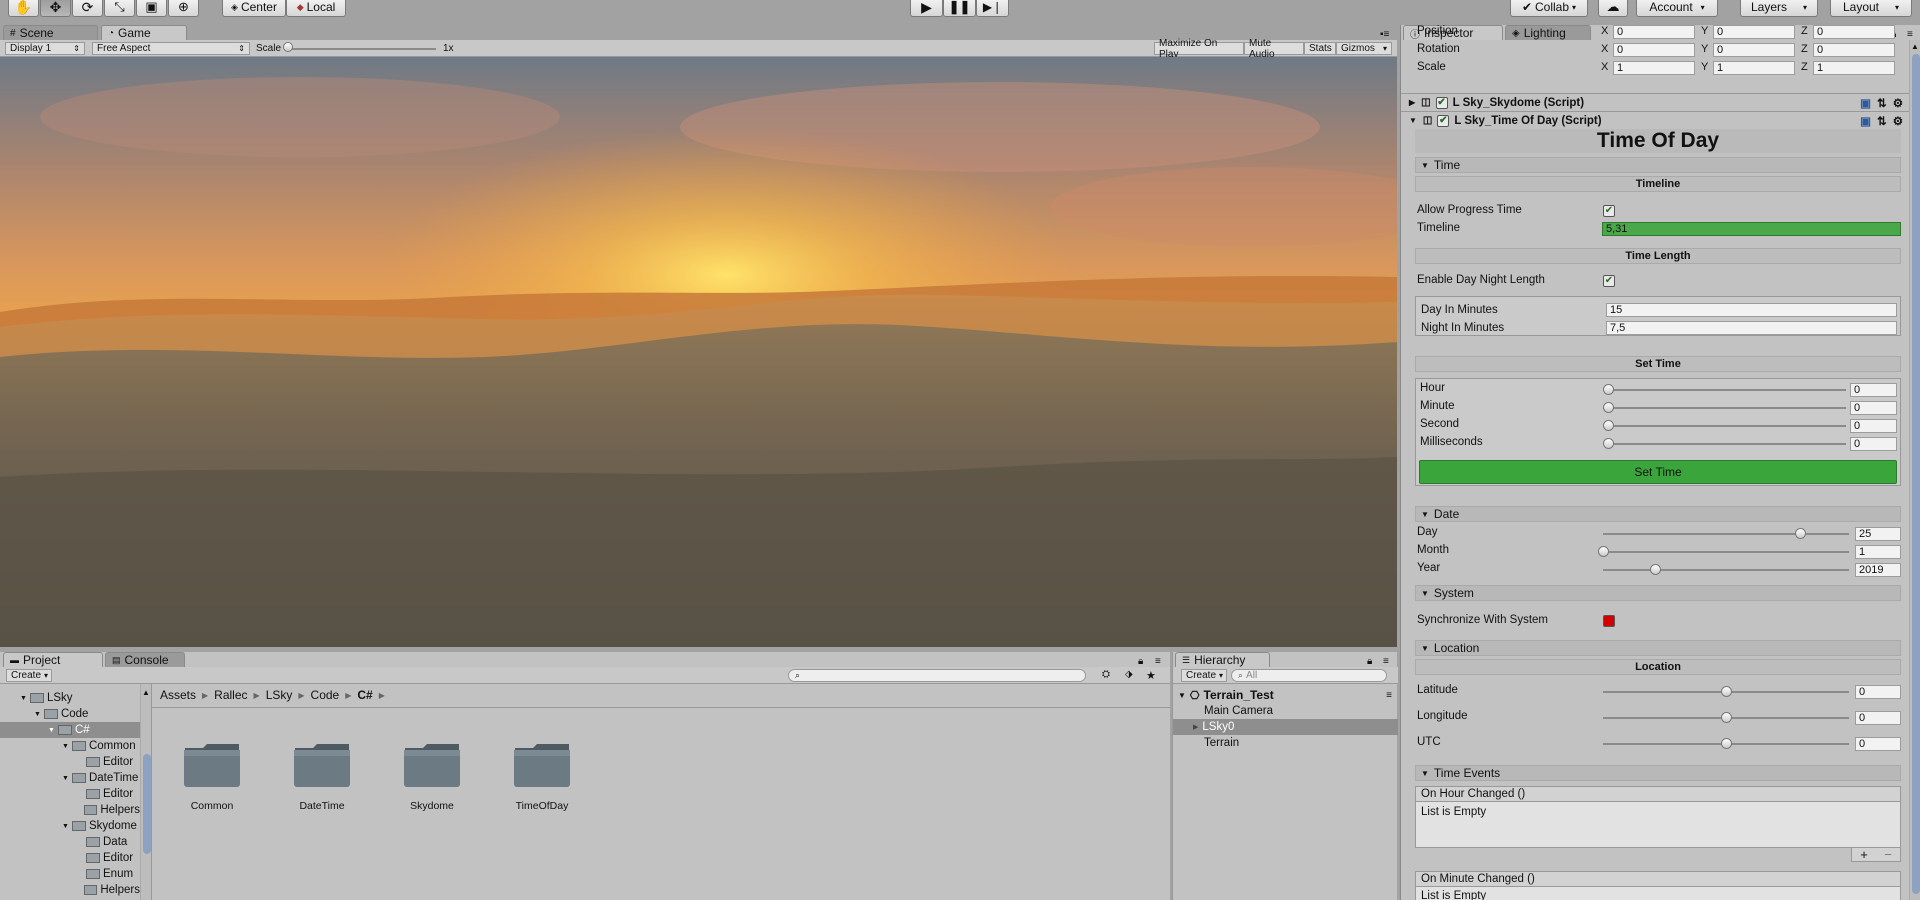  I want to click on enable-daynight-checkbox: ✔, so click(1609, 281).